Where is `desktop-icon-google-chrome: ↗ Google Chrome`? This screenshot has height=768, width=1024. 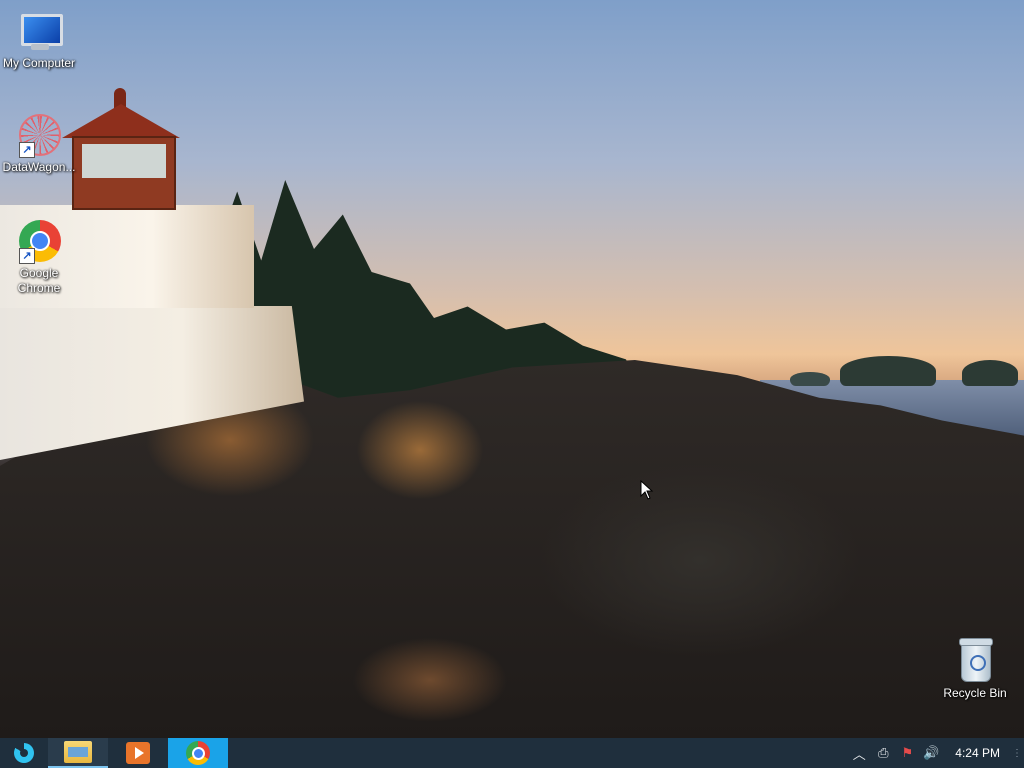 desktop-icon-google-chrome: ↗ Google Chrome is located at coordinates (39, 258).